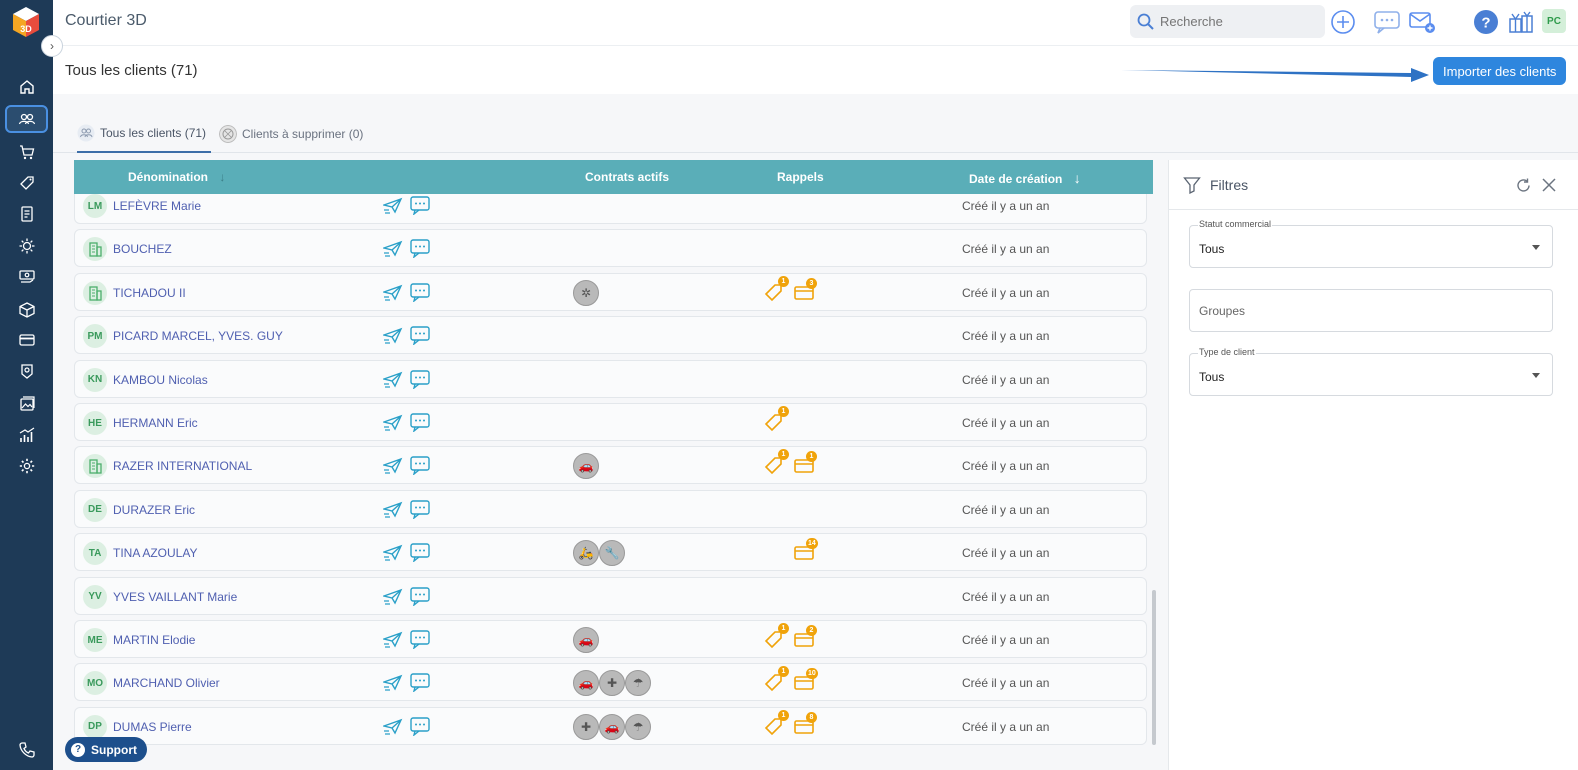 This screenshot has width=1578, height=770. I want to click on nav-settings, so click(26, 466).